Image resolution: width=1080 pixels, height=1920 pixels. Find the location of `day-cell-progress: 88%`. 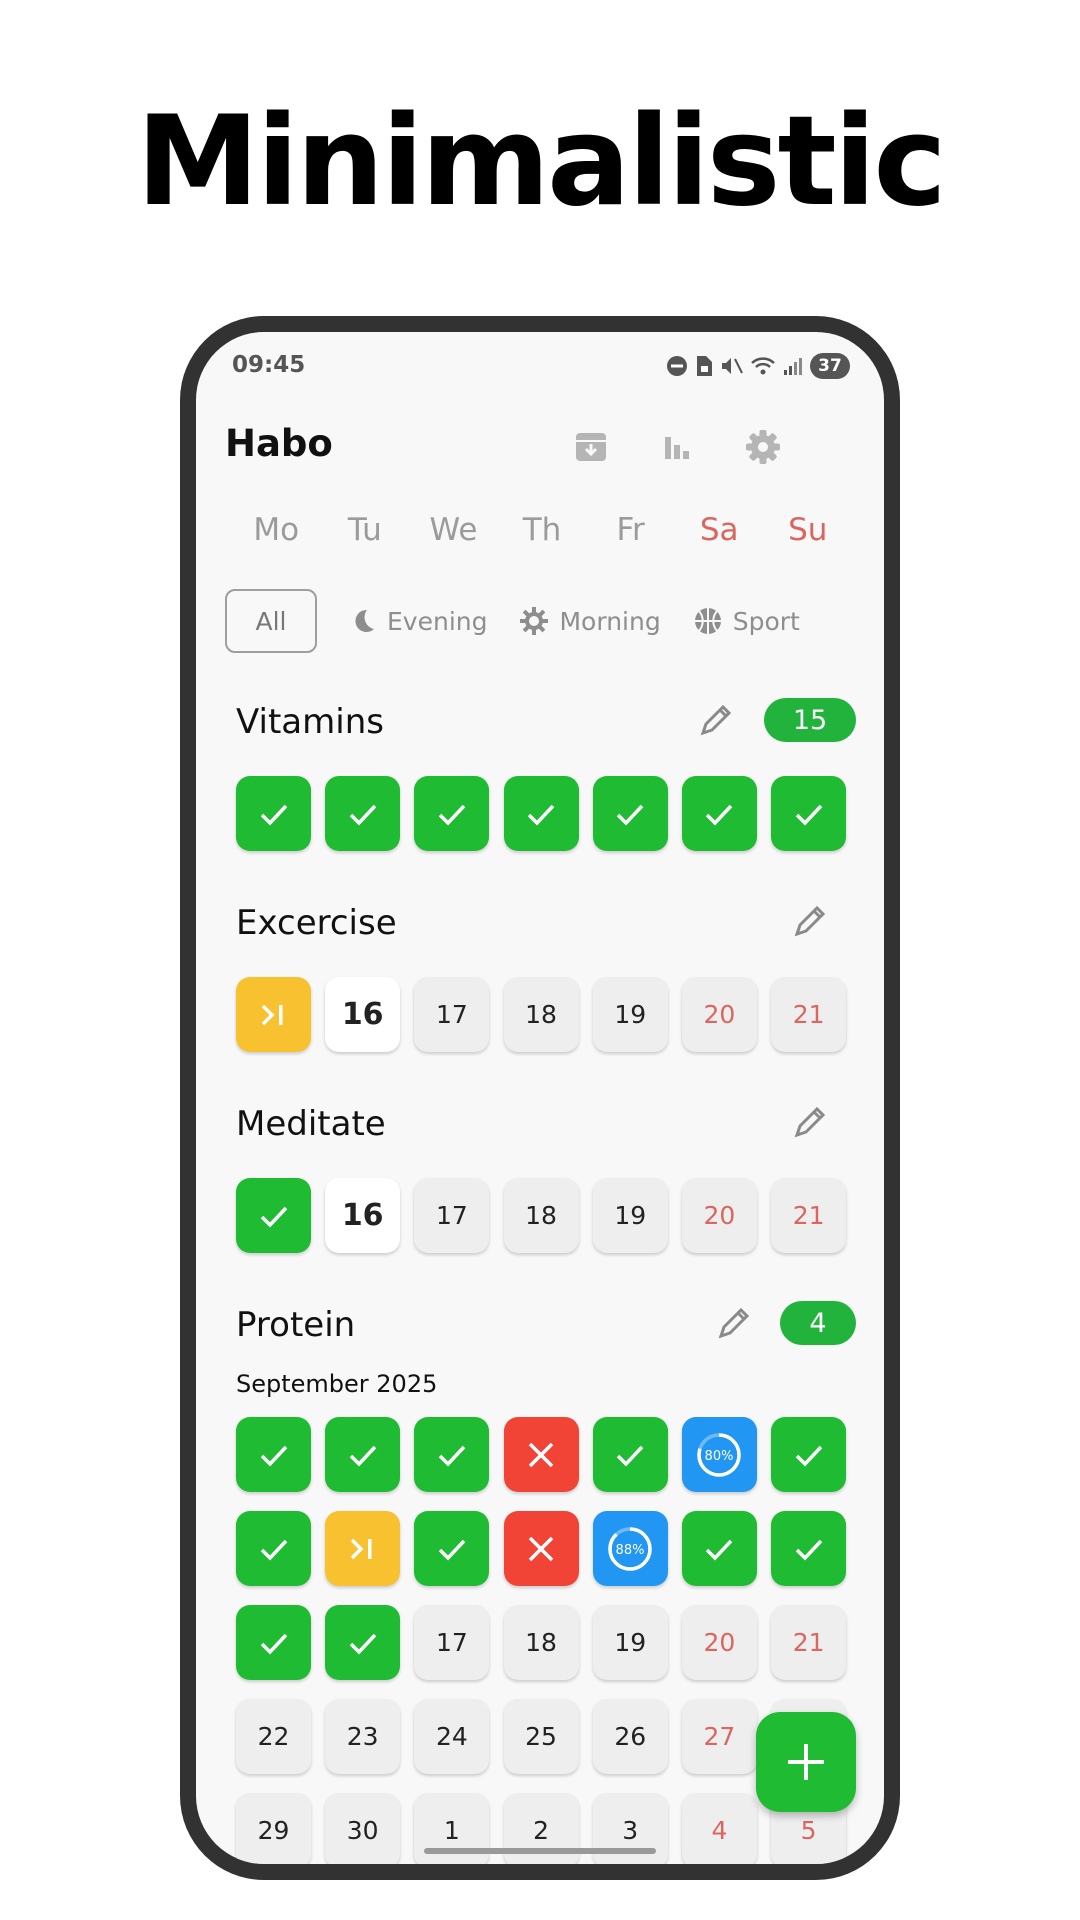

day-cell-progress: 88% is located at coordinates (630, 1548).